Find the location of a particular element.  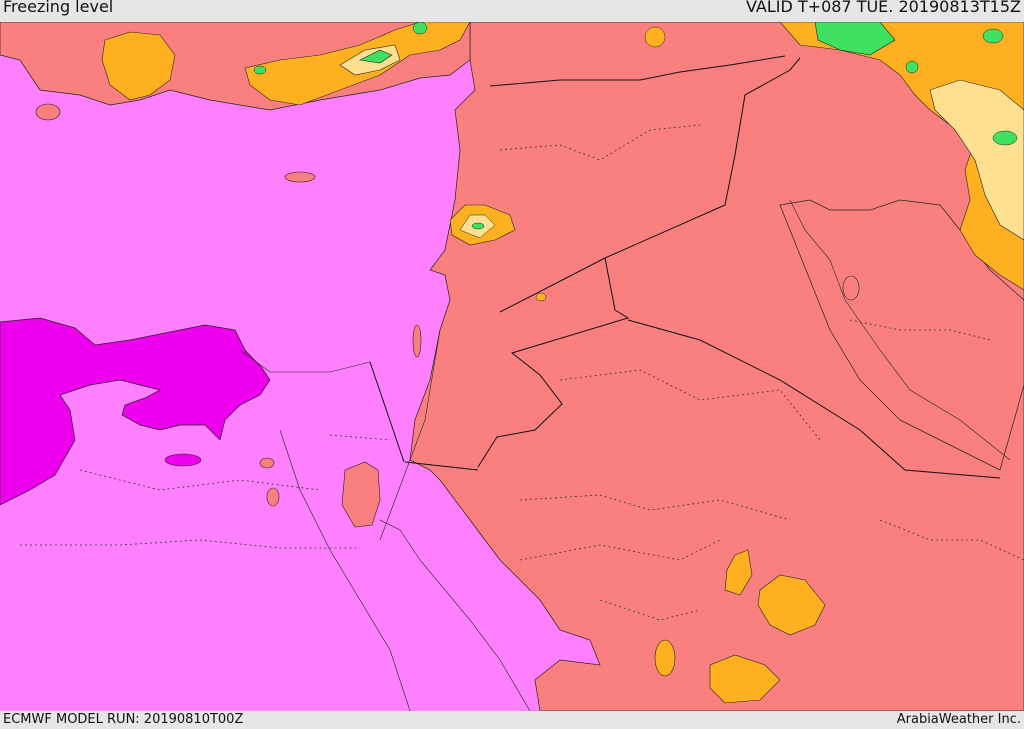

valid-time: VALID T+087 TUE. 20190813T15Z is located at coordinates (883, 8).